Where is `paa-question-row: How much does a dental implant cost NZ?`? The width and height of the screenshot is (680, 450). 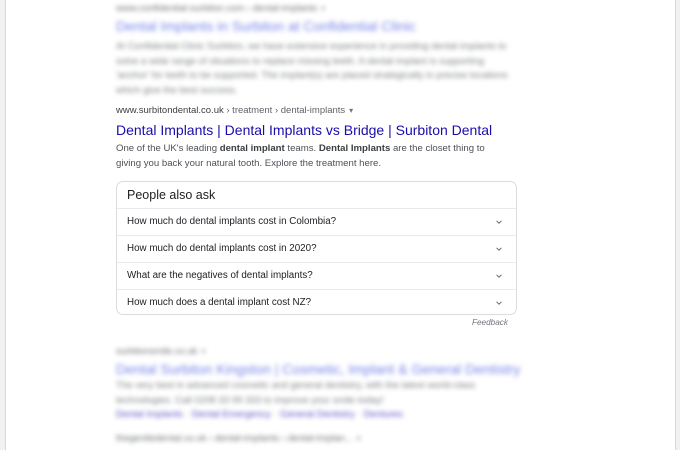 paa-question-row: How much does a dental implant cost NZ? is located at coordinates (316, 303).